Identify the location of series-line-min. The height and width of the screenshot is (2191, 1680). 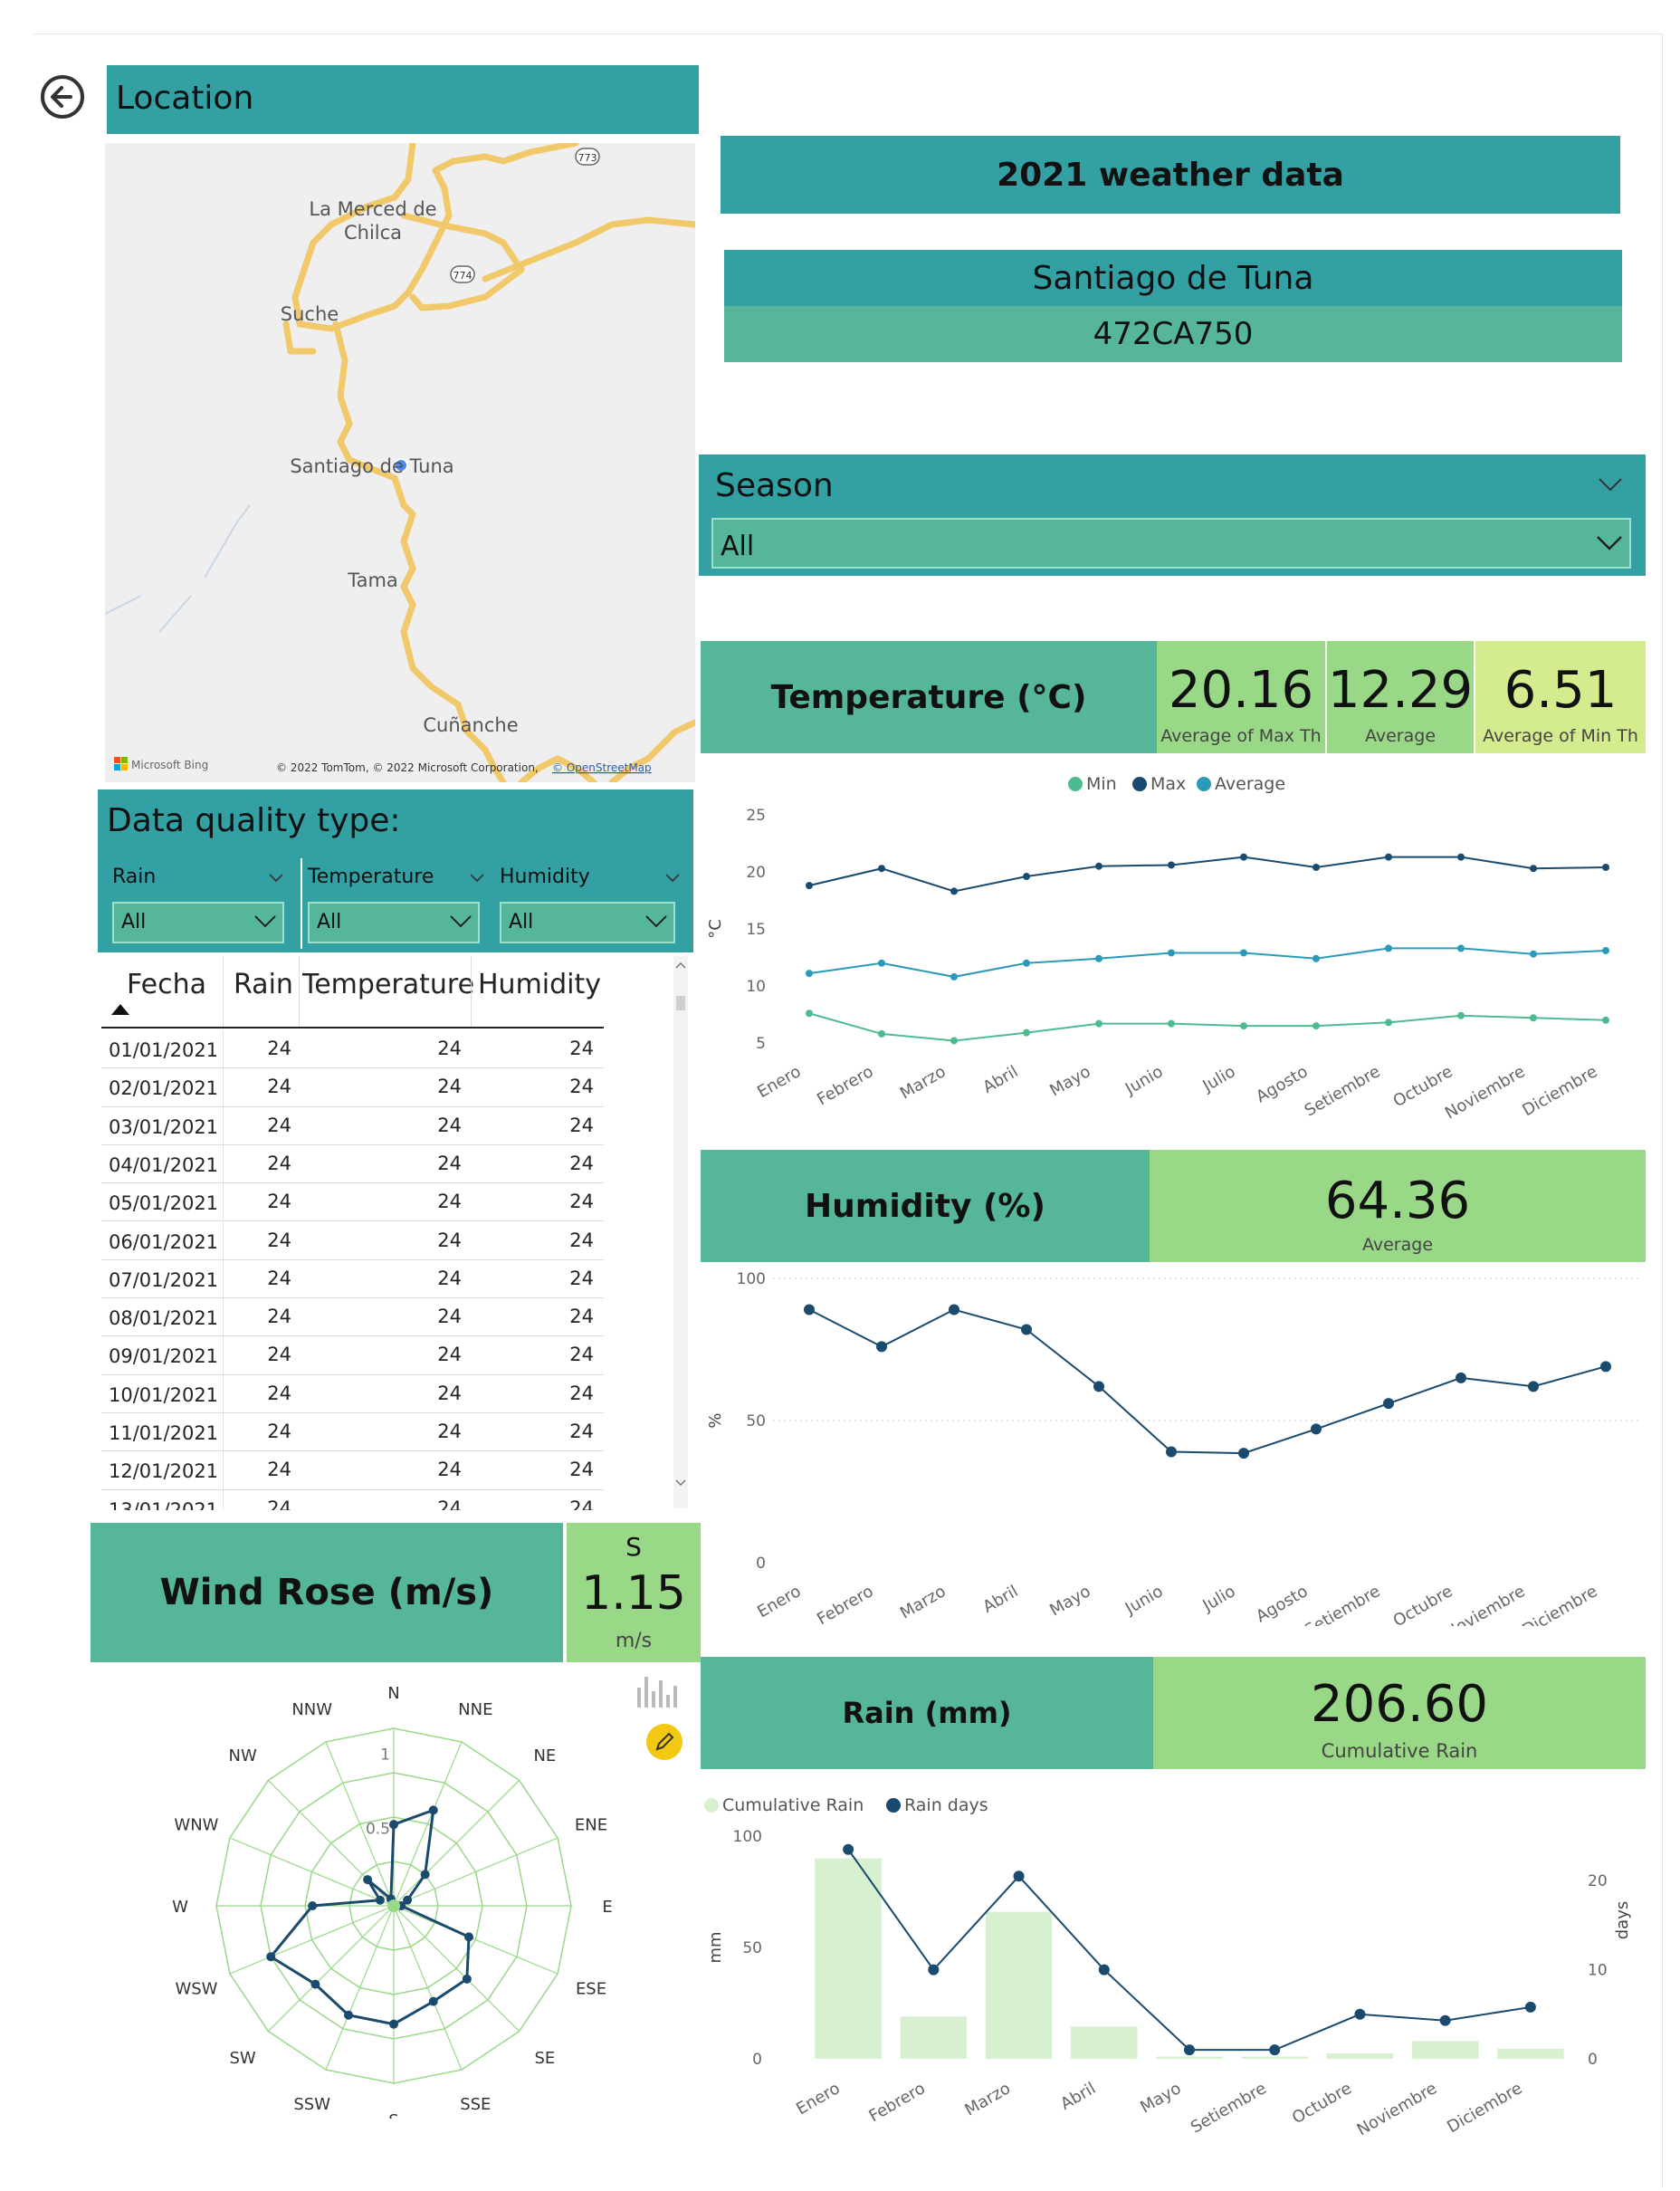
(1207, 1027).